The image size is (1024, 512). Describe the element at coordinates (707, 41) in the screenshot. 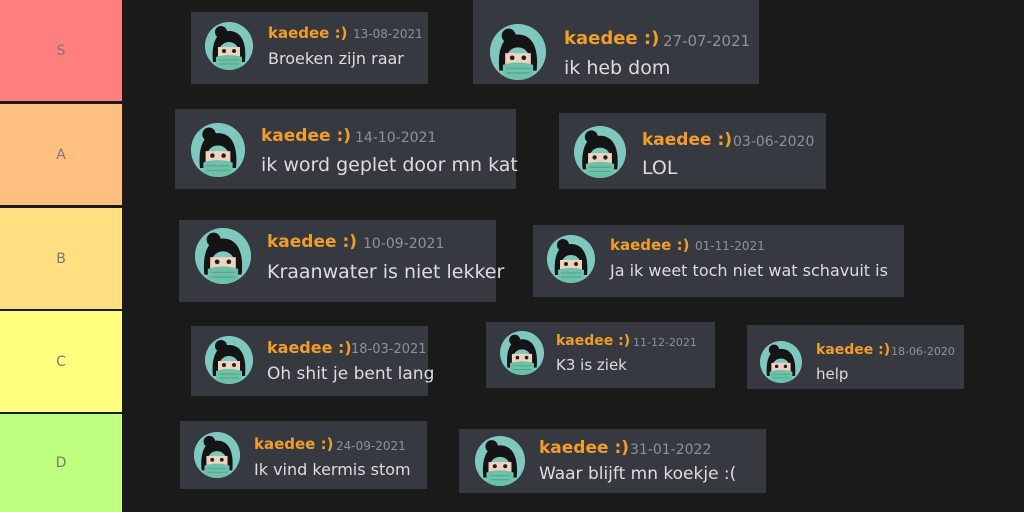

I see `message-timestamp: 27-07-2021` at that location.